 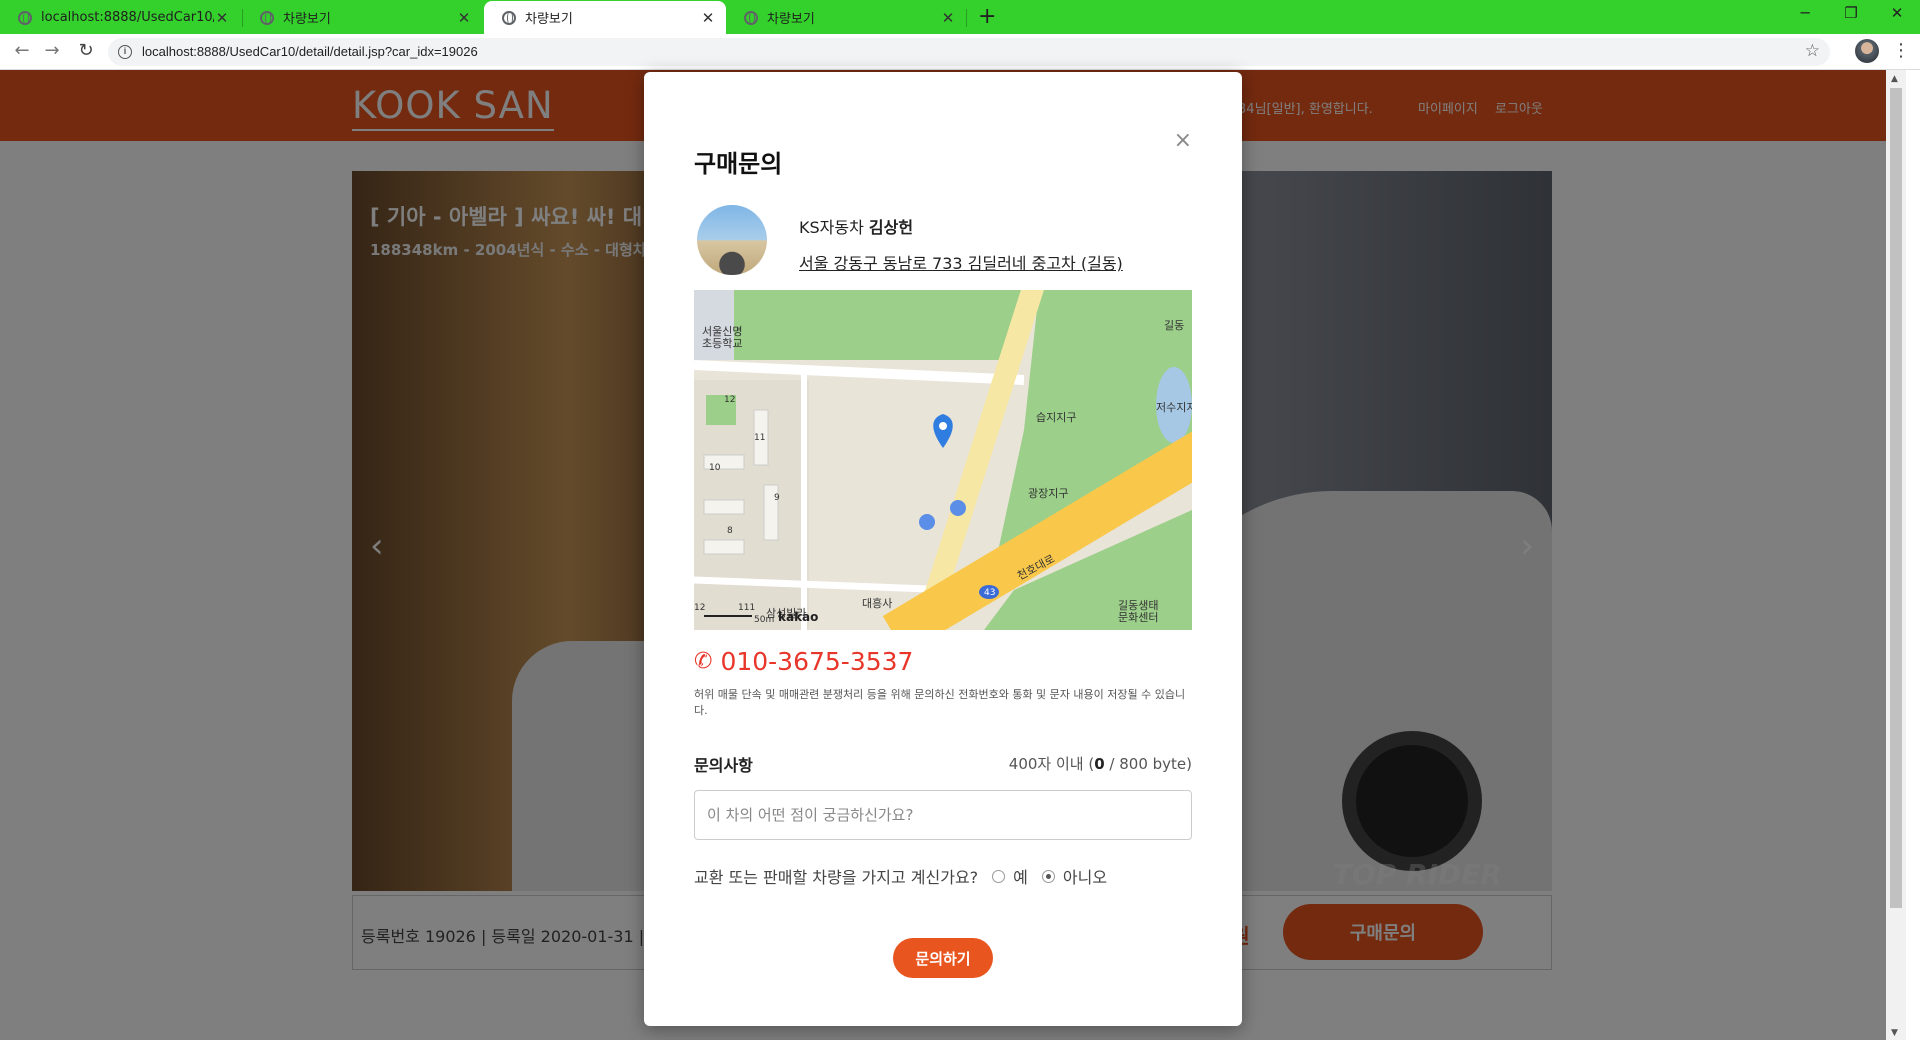 I want to click on window-edge, so click(x=1913, y=555).